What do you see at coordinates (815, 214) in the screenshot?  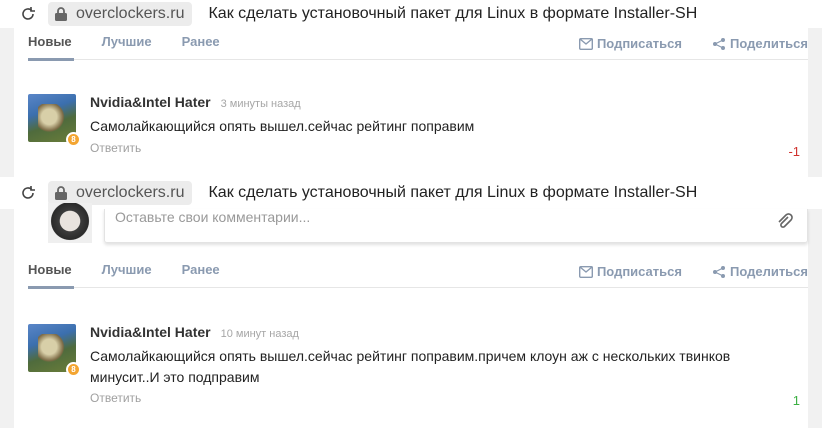 I see `page-gutter-right` at bounding box center [815, 214].